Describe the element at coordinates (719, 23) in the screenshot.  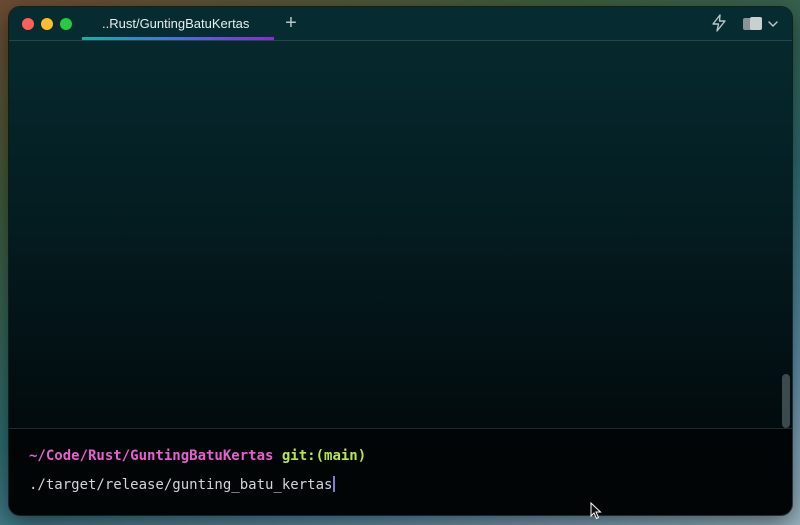
I see `lightning-bolt-icon` at that location.